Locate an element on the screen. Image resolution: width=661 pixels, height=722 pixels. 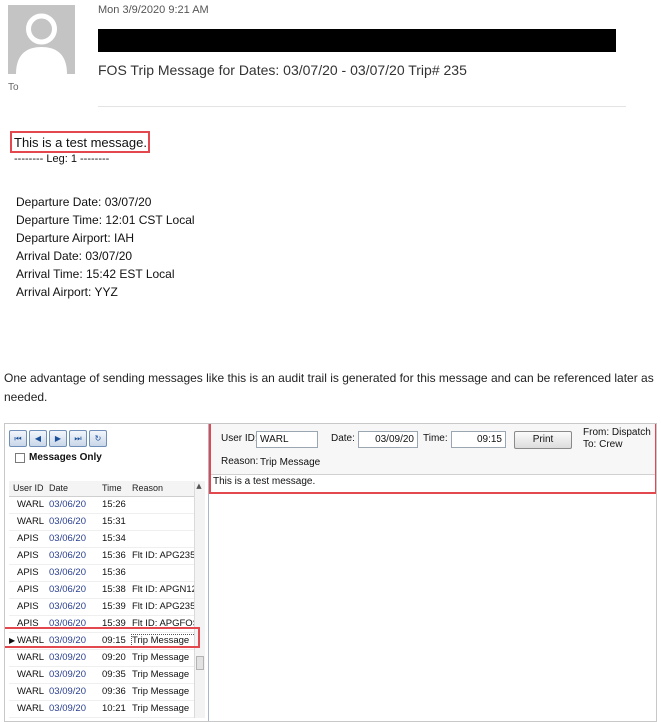
first-record-icon: ⏮ is located at coordinates (18, 438).